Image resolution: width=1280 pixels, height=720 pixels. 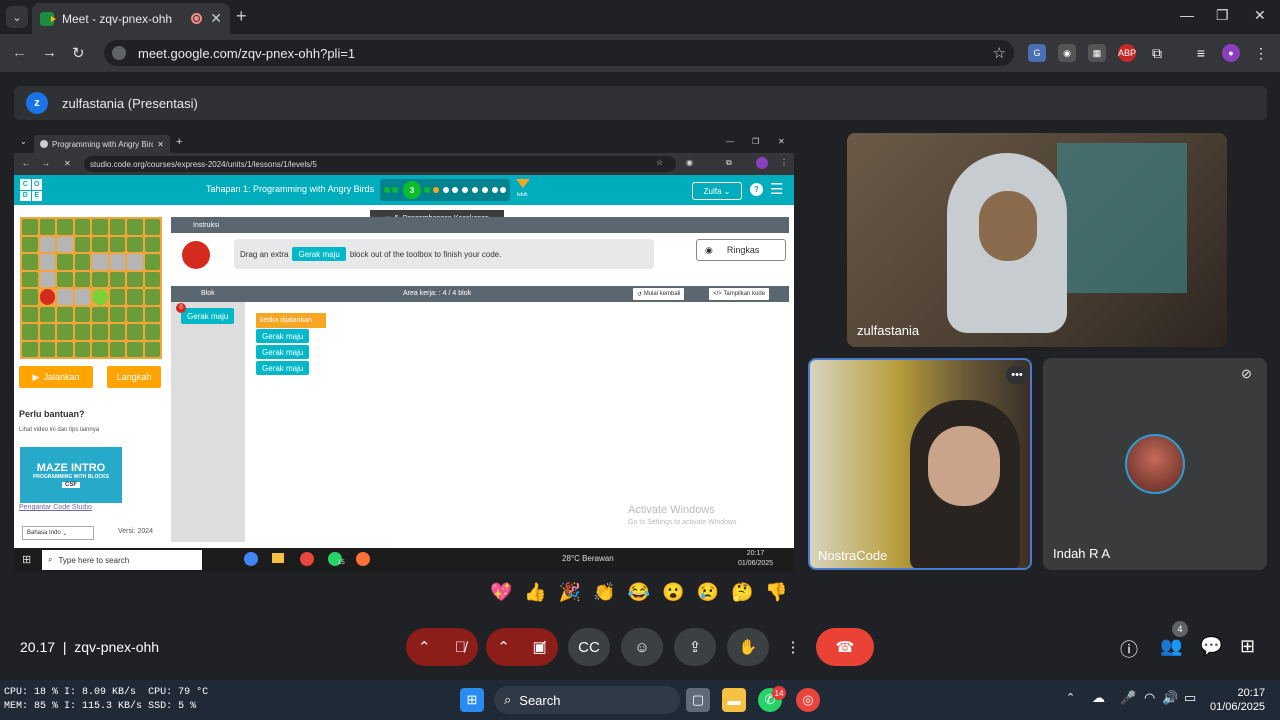 I want to click on camera-off-icon: ▣̸, so click(x=539, y=647).